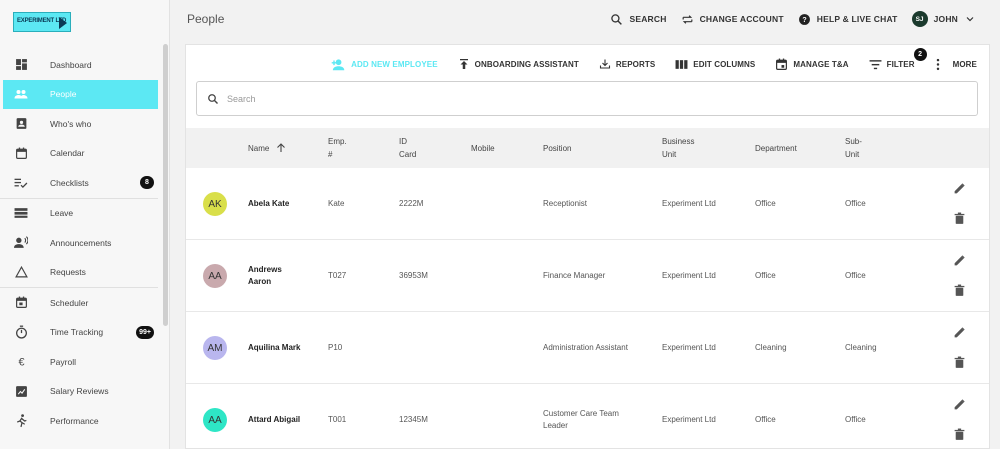 This screenshot has height=449, width=1000. What do you see at coordinates (848, 19) in the screenshot?
I see `help-live-chat-button: ? HELP & LIVE CHAT` at bounding box center [848, 19].